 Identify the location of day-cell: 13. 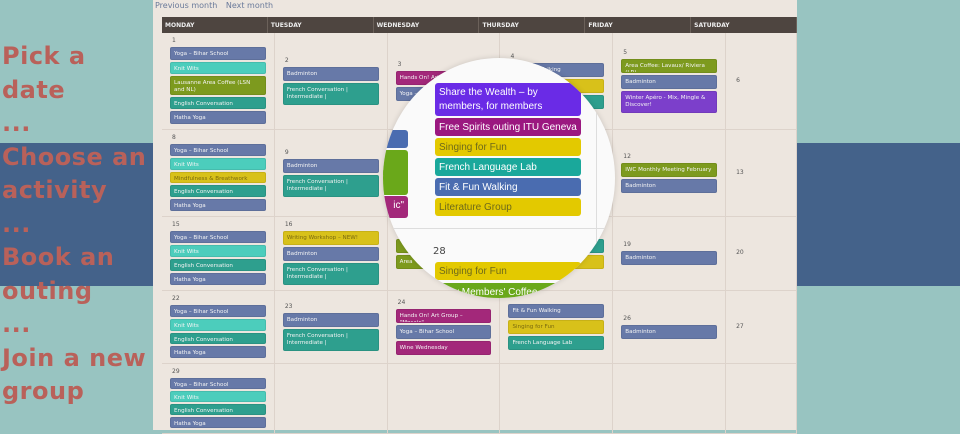
(761, 173).